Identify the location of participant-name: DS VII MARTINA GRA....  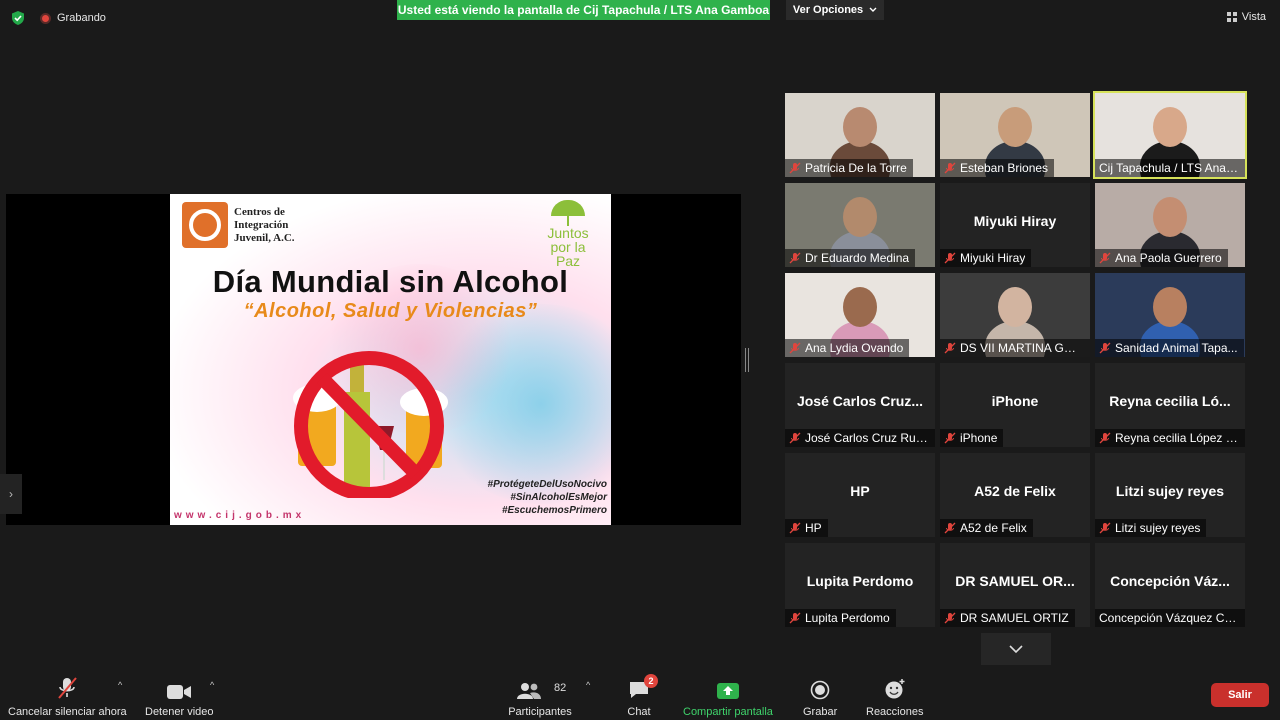
(1022, 348).